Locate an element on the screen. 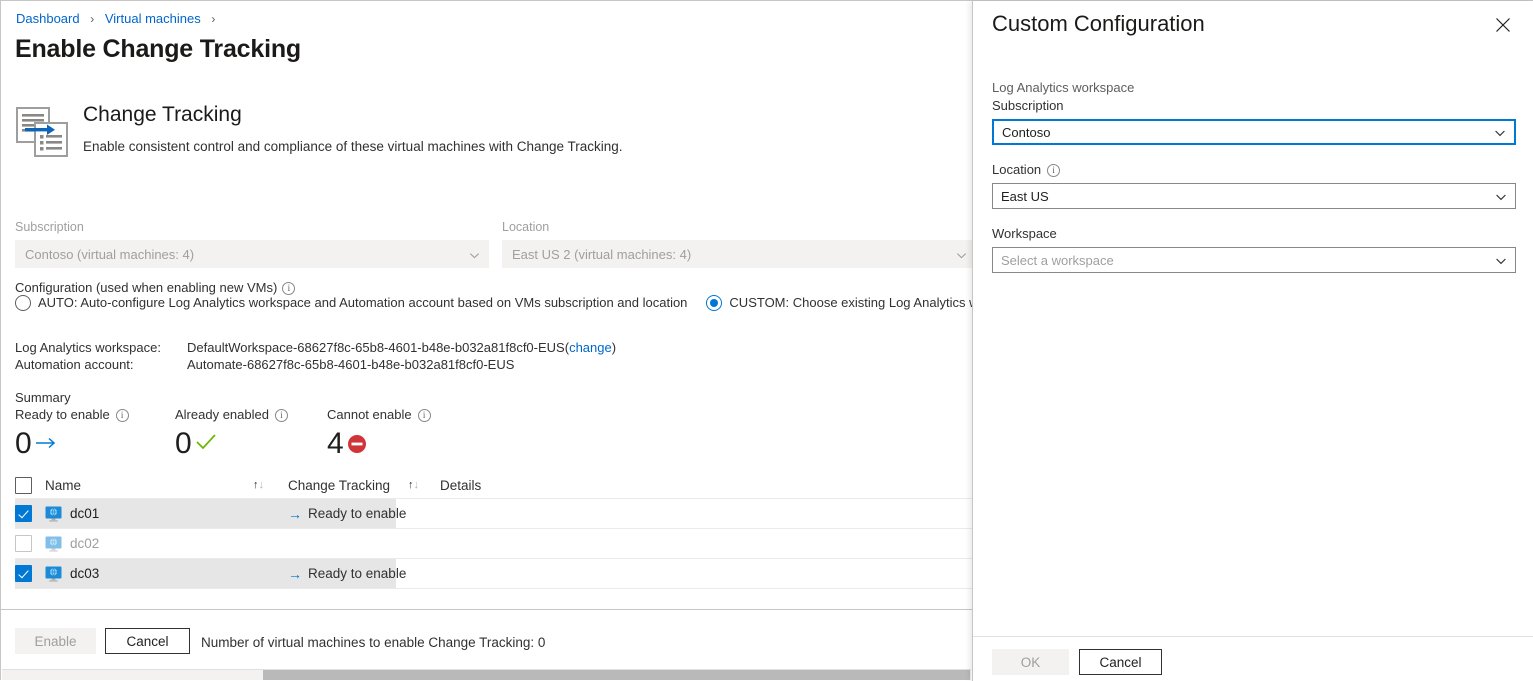  row-name-label: dc02 is located at coordinates (85, 543).